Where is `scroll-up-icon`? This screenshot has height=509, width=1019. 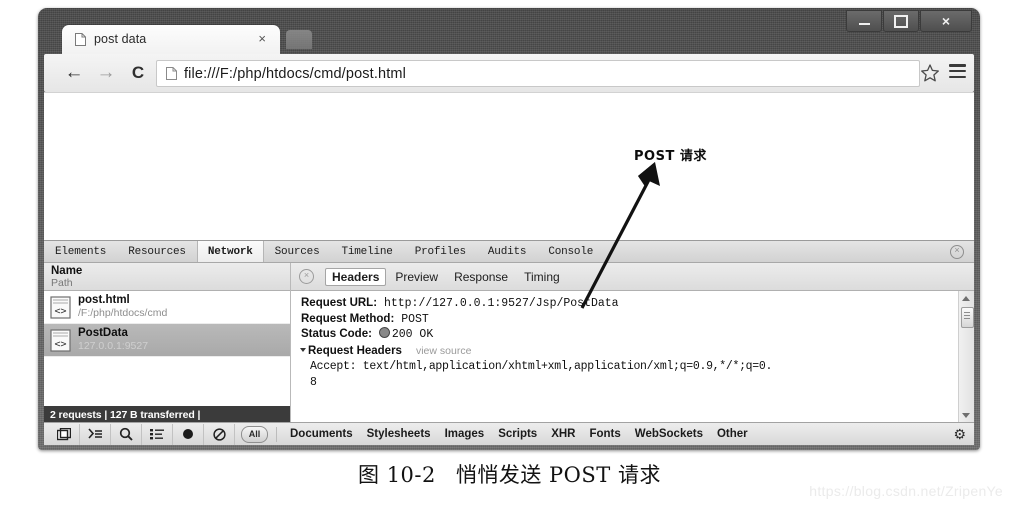 scroll-up-icon is located at coordinates (966, 298).